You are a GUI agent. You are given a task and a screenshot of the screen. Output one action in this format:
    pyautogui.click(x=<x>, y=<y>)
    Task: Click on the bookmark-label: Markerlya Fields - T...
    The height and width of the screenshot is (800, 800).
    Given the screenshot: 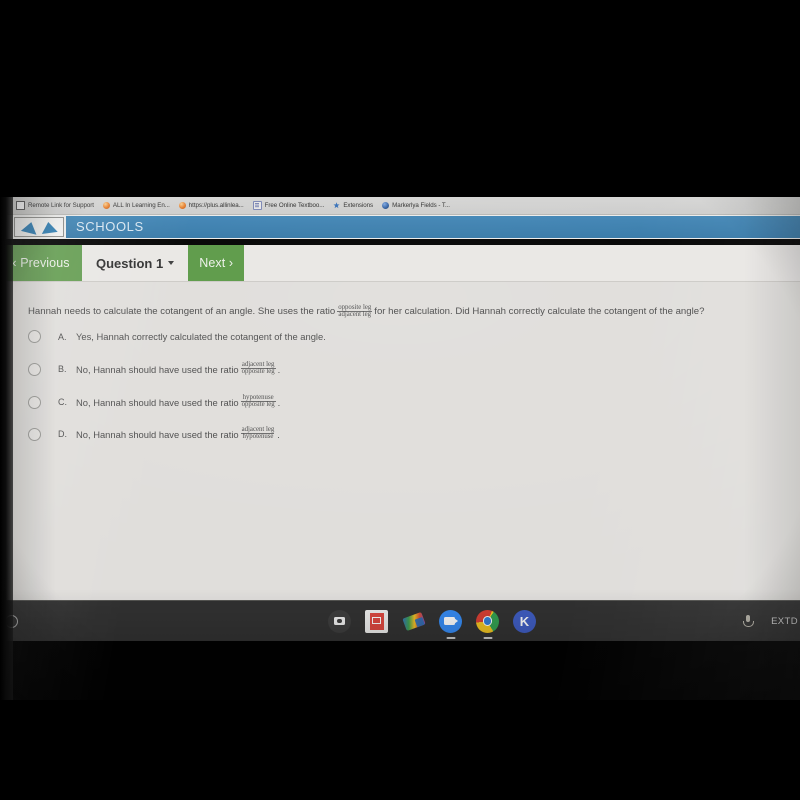 What is the action you would take?
    pyautogui.click(x=421, y=205)
    